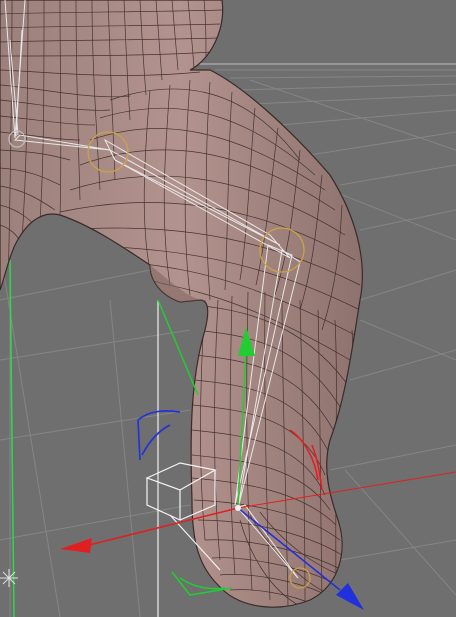  Describe the element at coordinates (76, 545) in the screenshot. I see `move-gizmo-x-arrow-icon` at that location.